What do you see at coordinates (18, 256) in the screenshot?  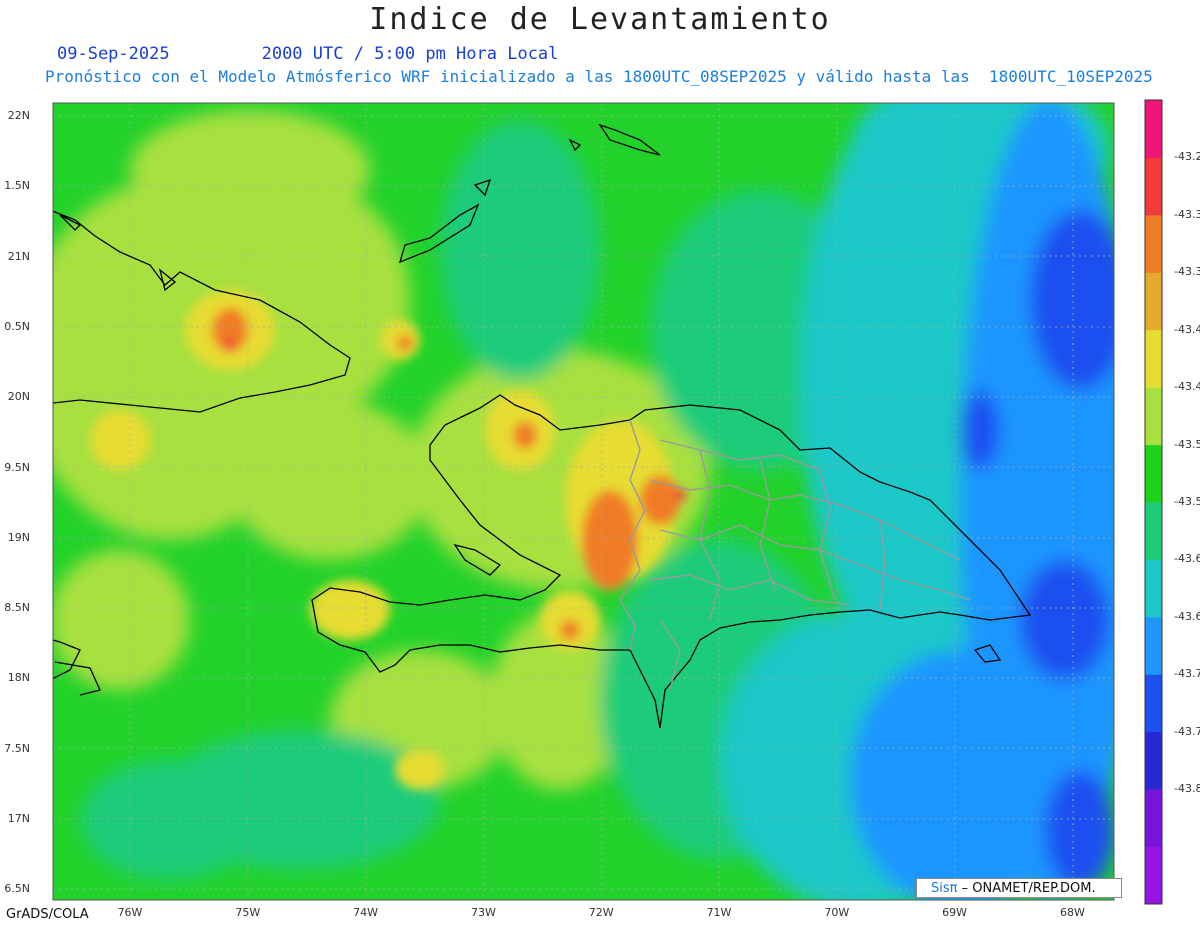 I see `lat-label: 21N` at bounding box center [18, 256].